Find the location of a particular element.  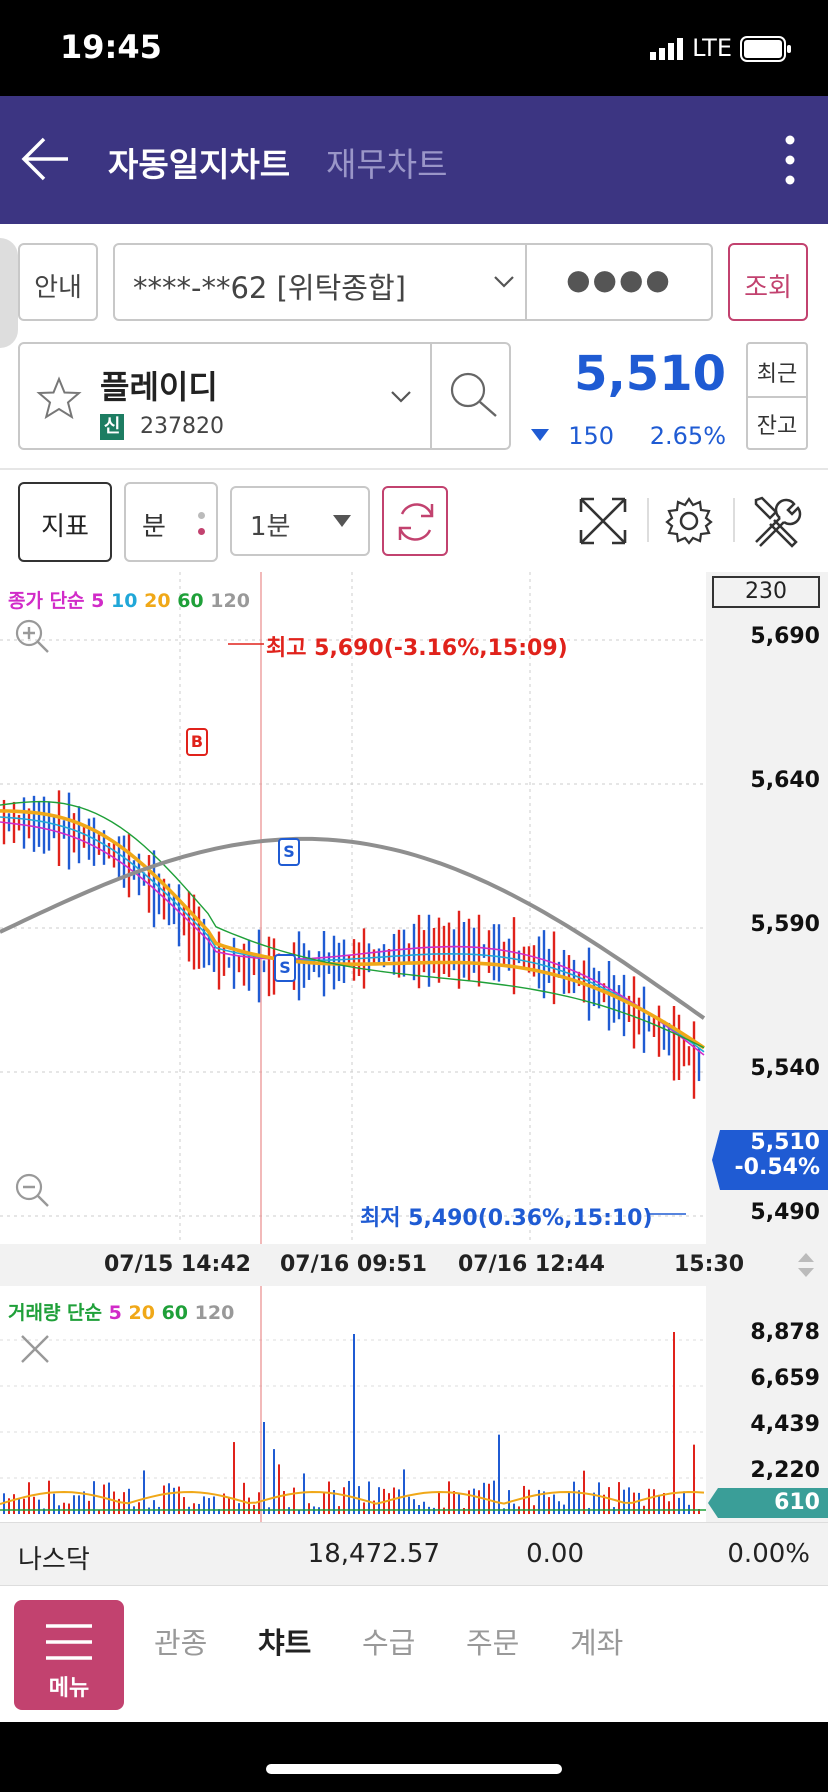

star-icon is located at coordinates (59, 398).